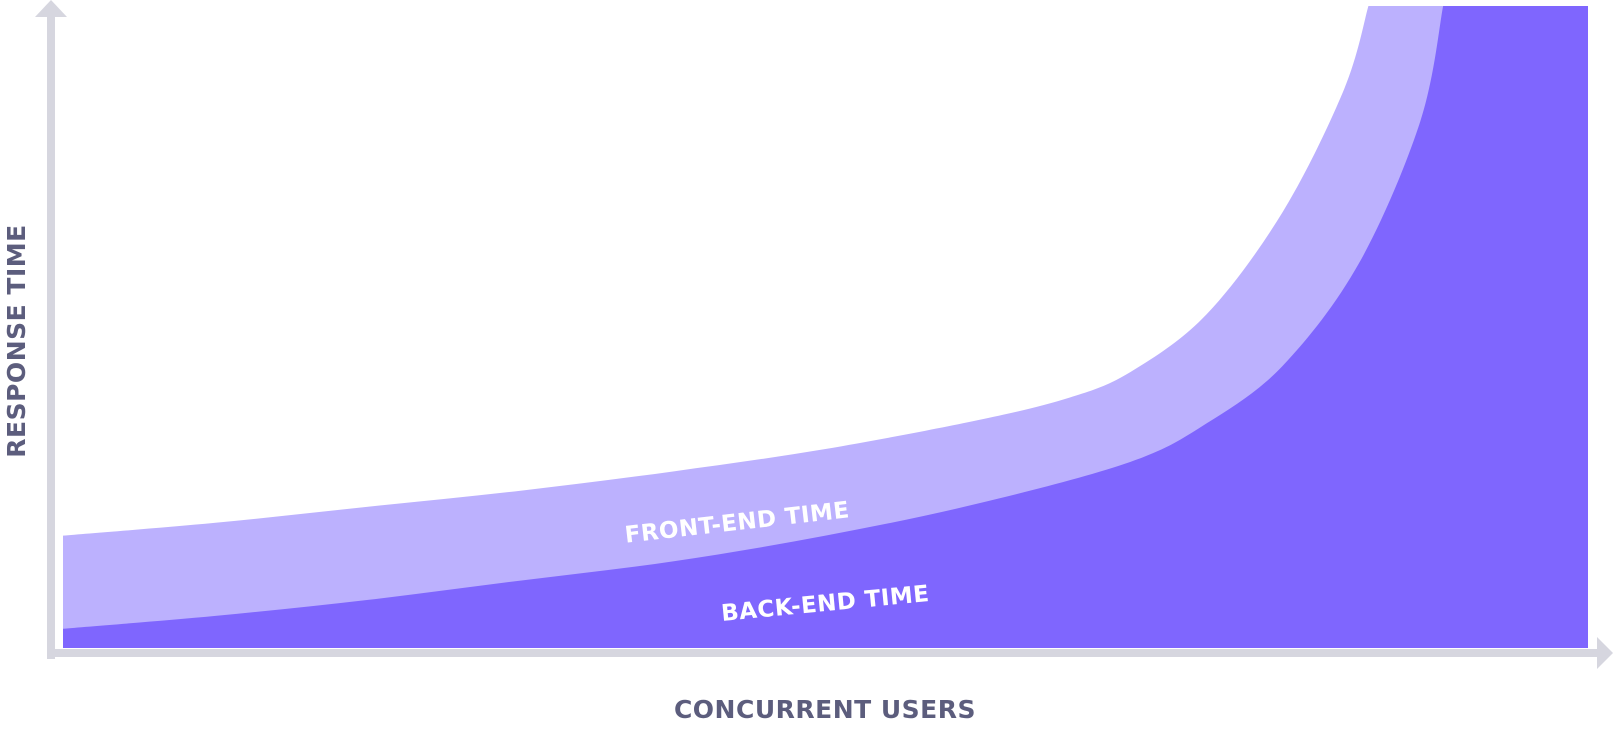  Describe the element at coordinates (825, 709) in the screenshot. I see `x-axis-title: CONCURRENT USERS` at that location.